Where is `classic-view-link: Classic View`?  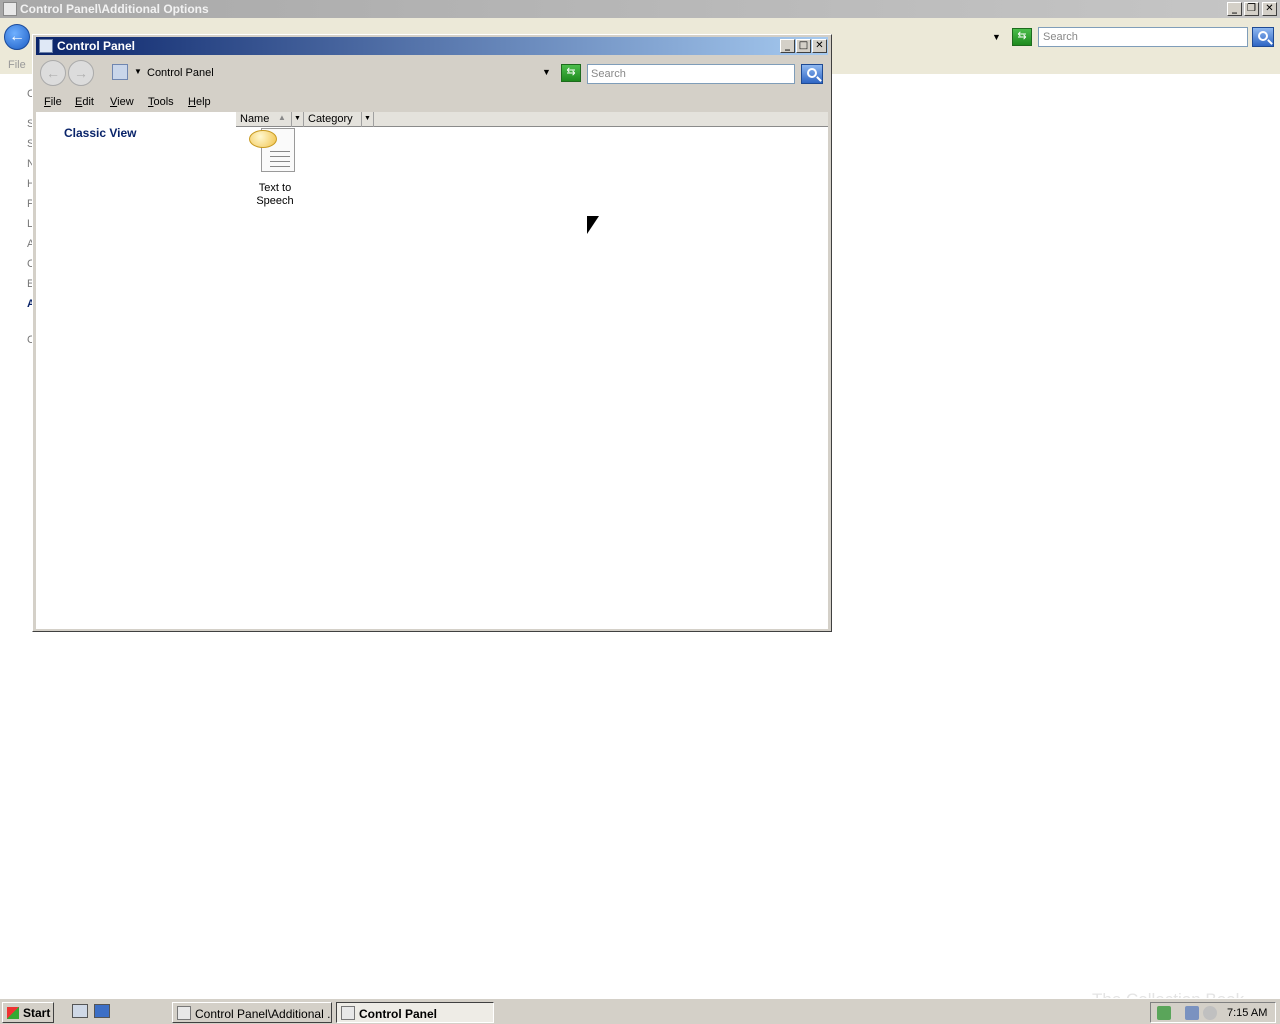
classic-view-link: Classic View is located at coordinates (100, 133).